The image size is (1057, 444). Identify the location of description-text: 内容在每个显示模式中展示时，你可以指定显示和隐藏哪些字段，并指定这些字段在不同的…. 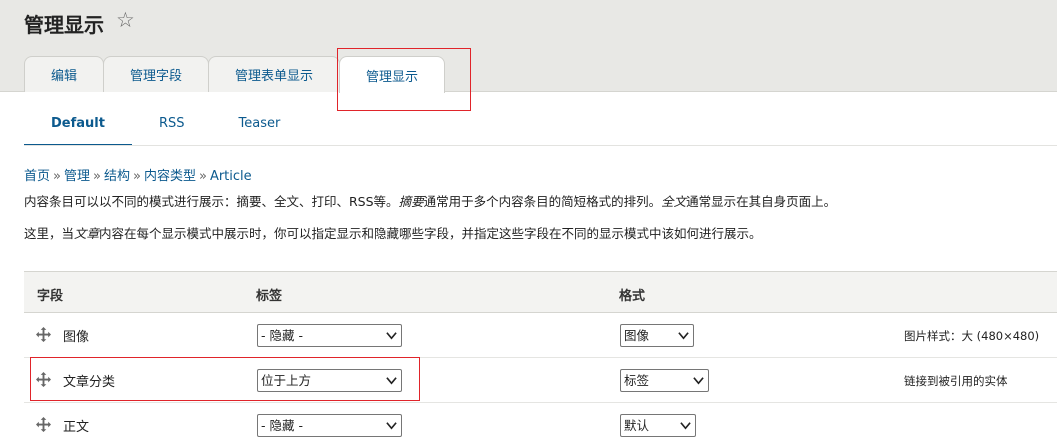
(430, 233).